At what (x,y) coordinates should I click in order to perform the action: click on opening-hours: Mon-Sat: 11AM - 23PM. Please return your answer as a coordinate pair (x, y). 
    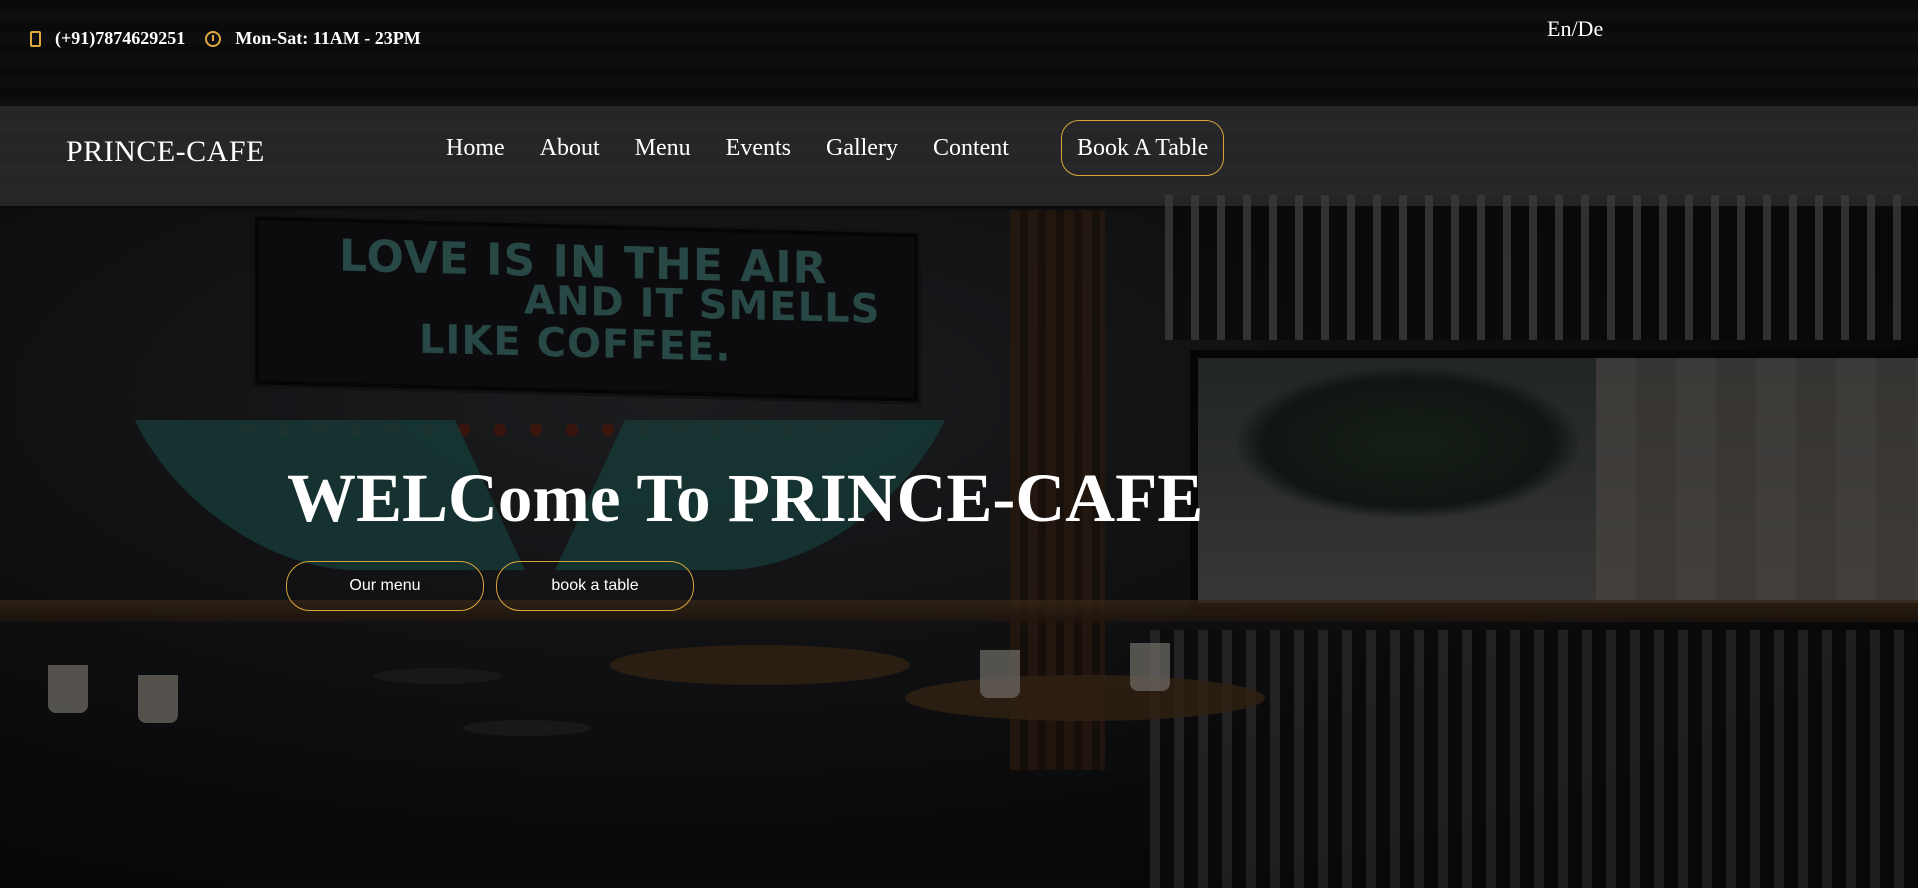
    Looking at the image, I should click on (328, 38).